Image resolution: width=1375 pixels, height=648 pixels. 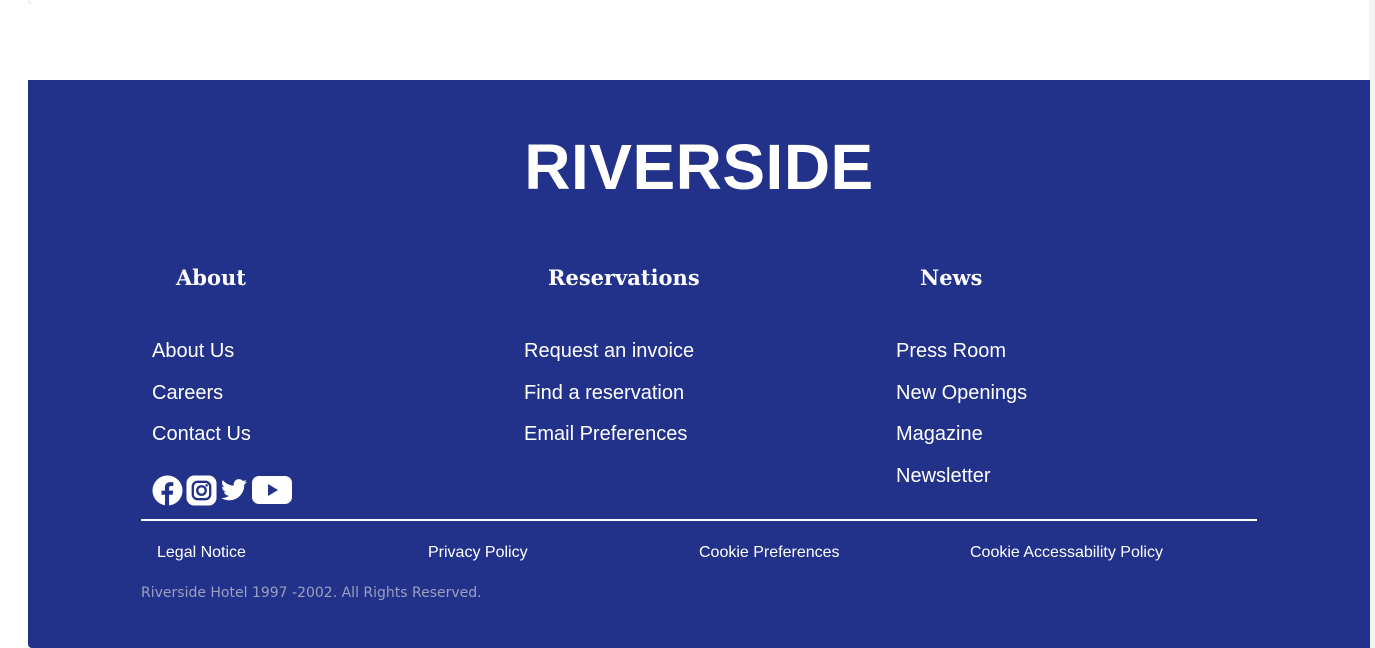 What do you see at coordinates (167, 490) in the screenshot?
I see `facebook-icon` at bounding box center [167, 490].